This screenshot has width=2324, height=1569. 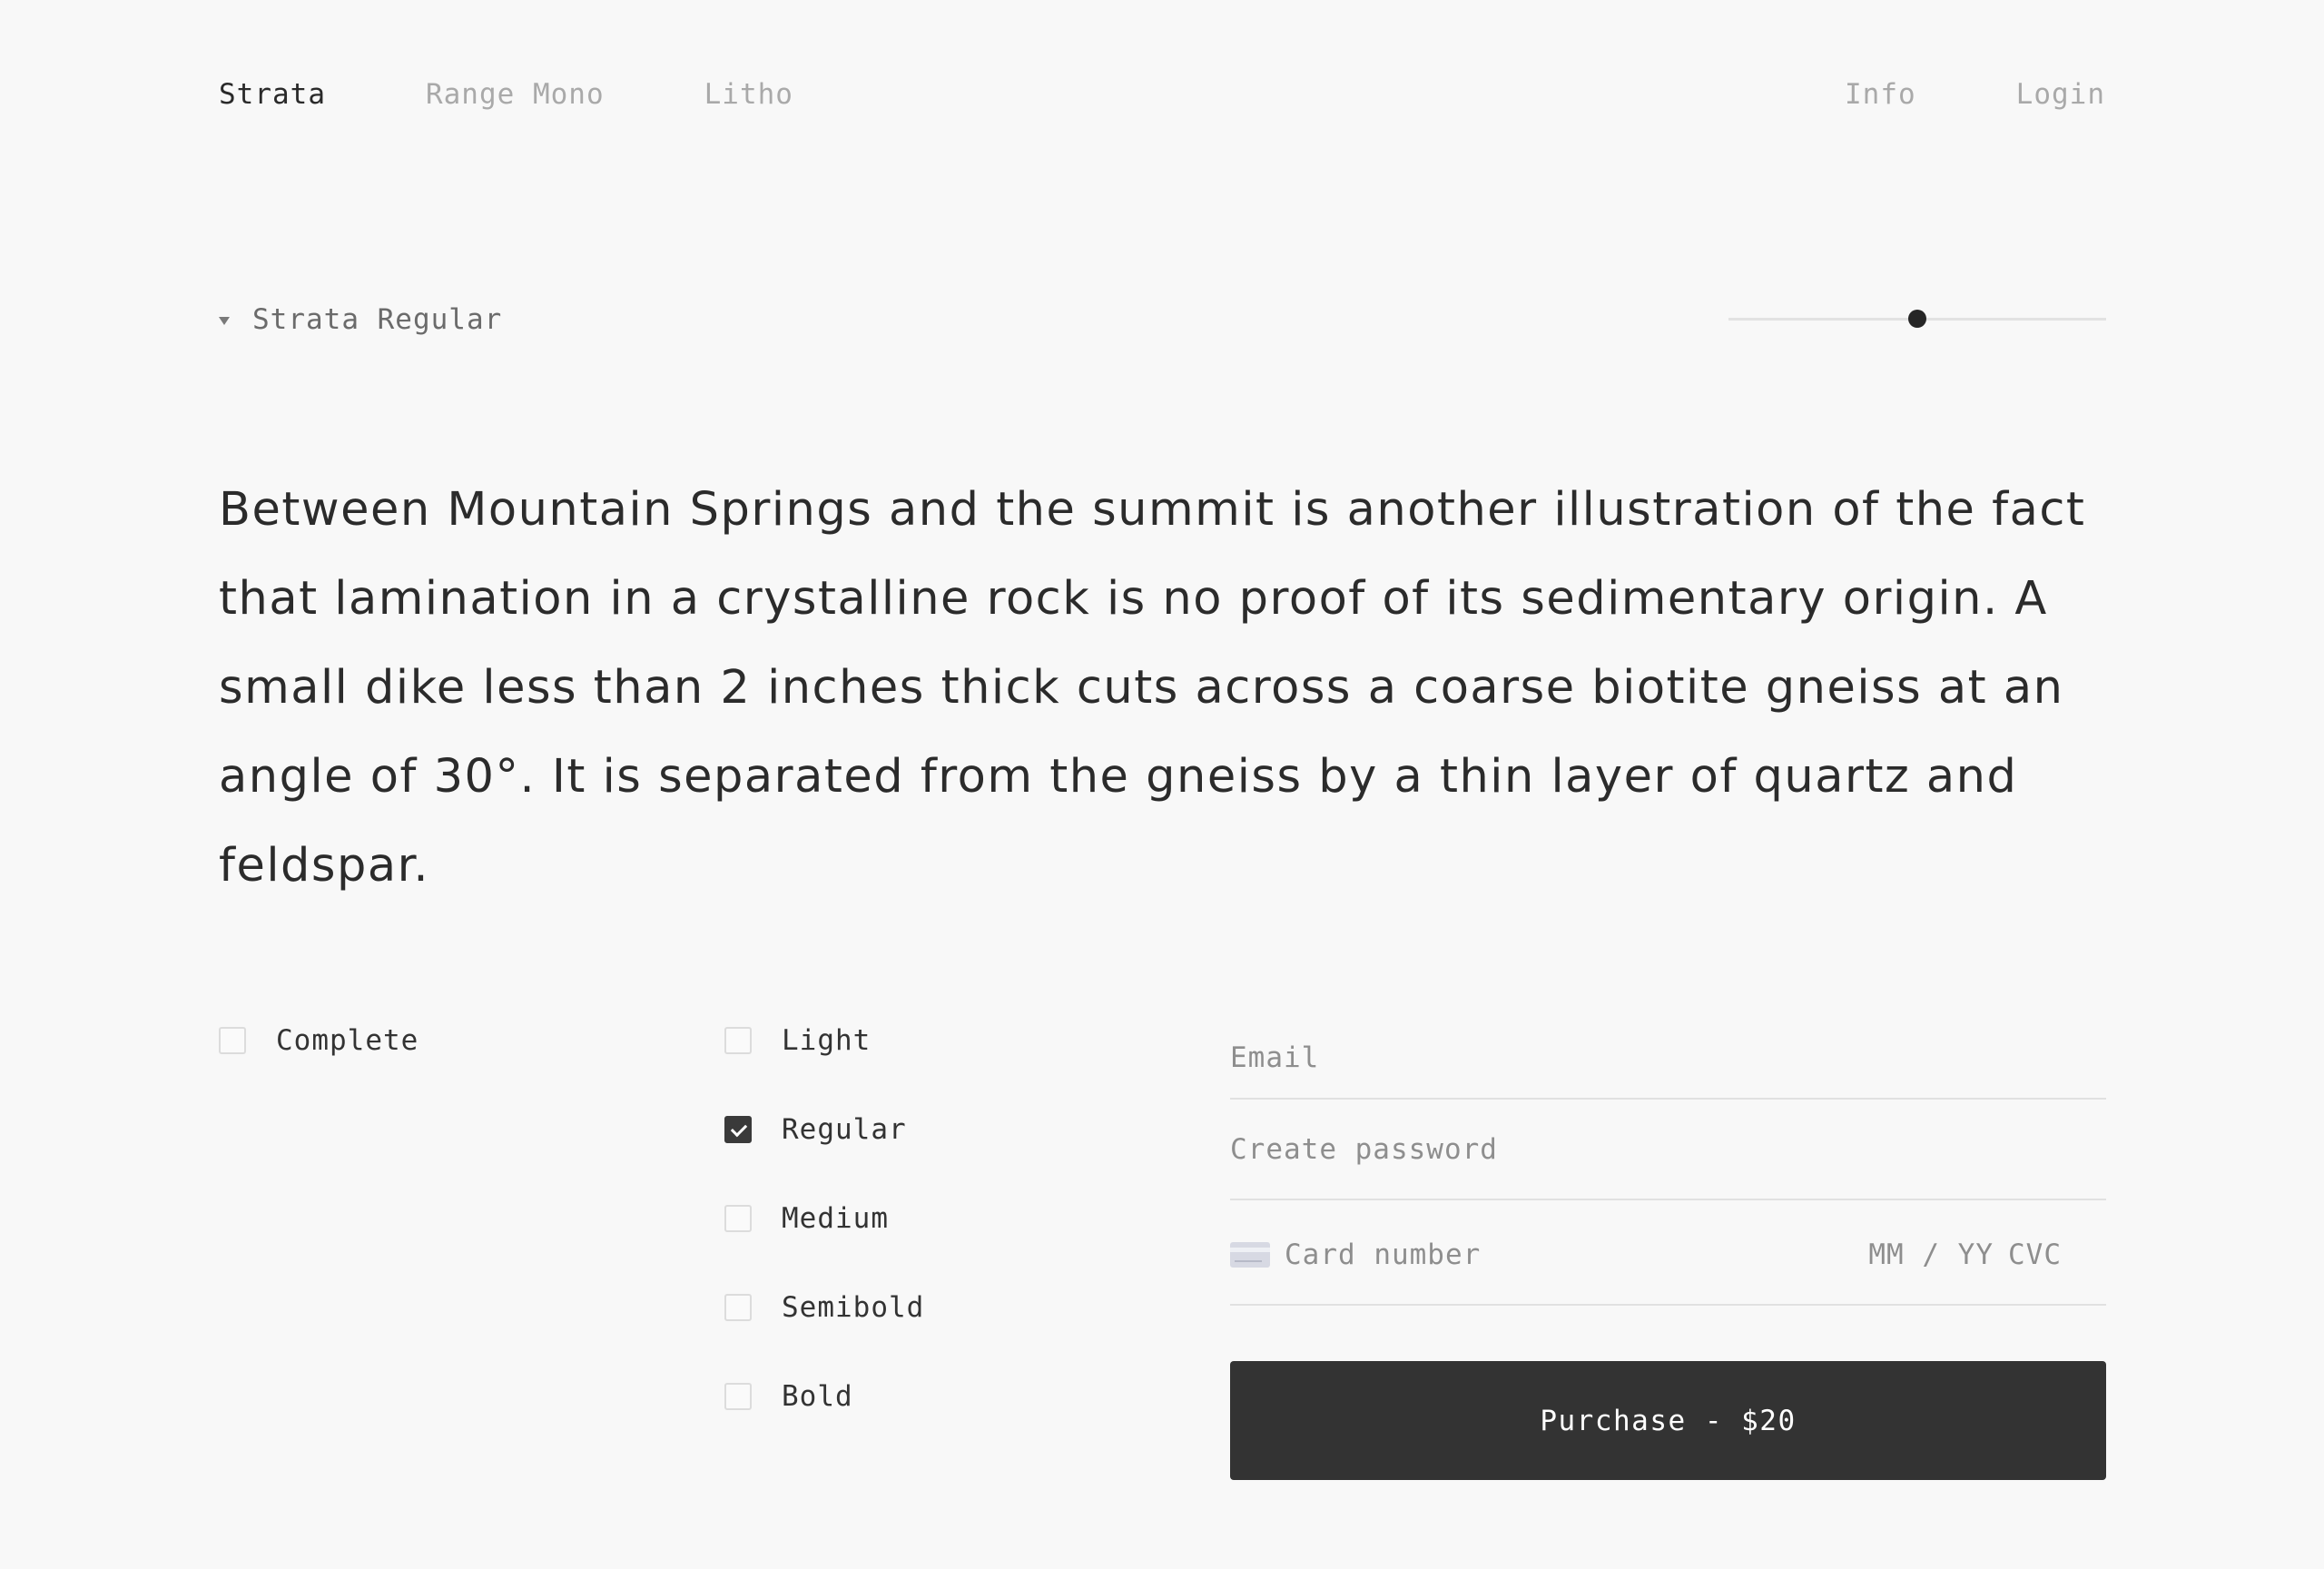 I want to click on checkbox-regular: Regular, so click(x=815, y=1129).